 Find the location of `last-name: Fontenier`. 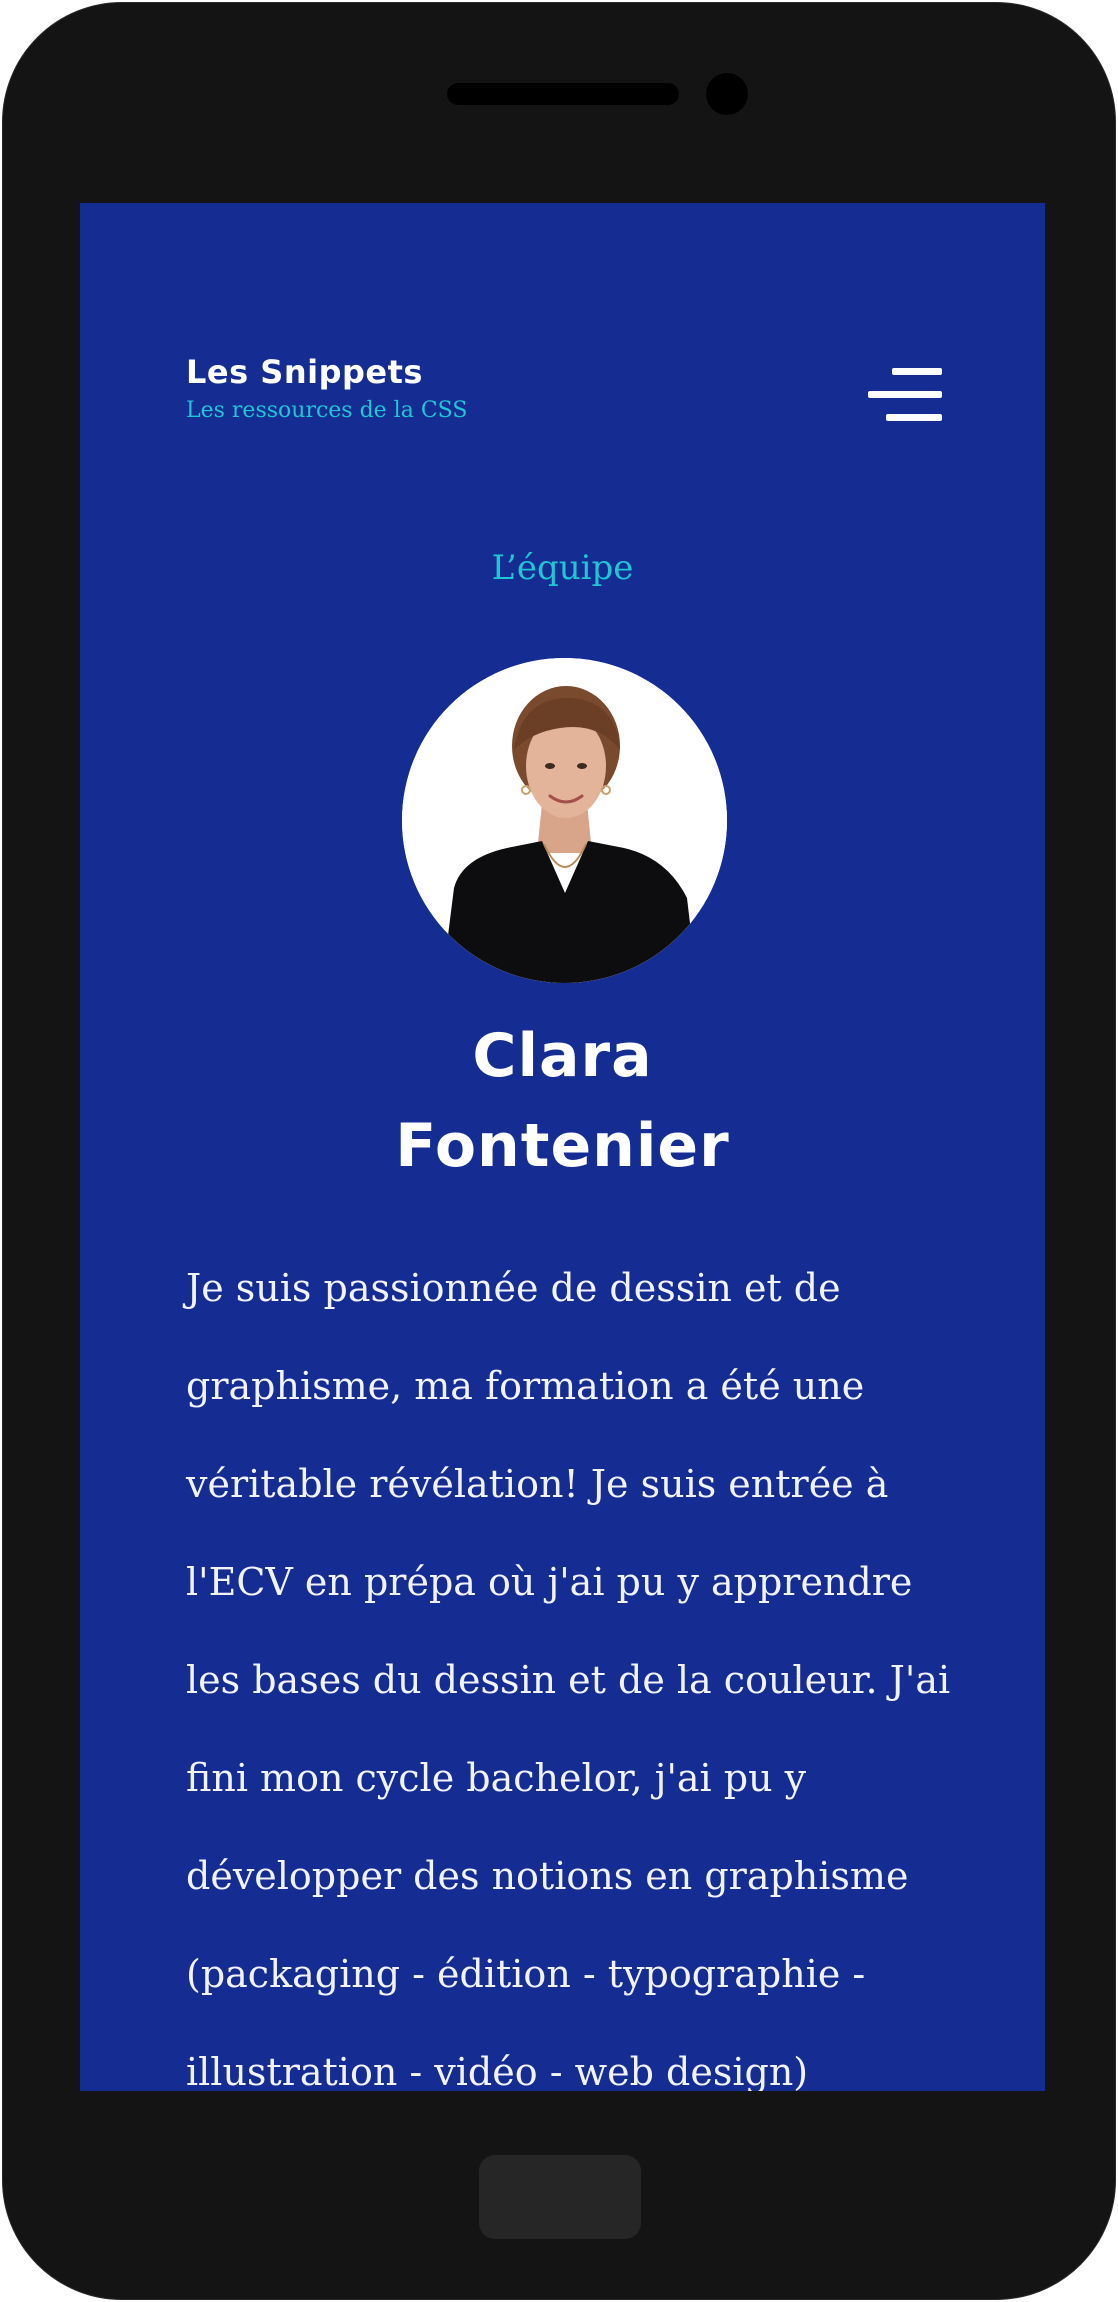

last-name: Fontenier is located at coordinates (562, 1146).